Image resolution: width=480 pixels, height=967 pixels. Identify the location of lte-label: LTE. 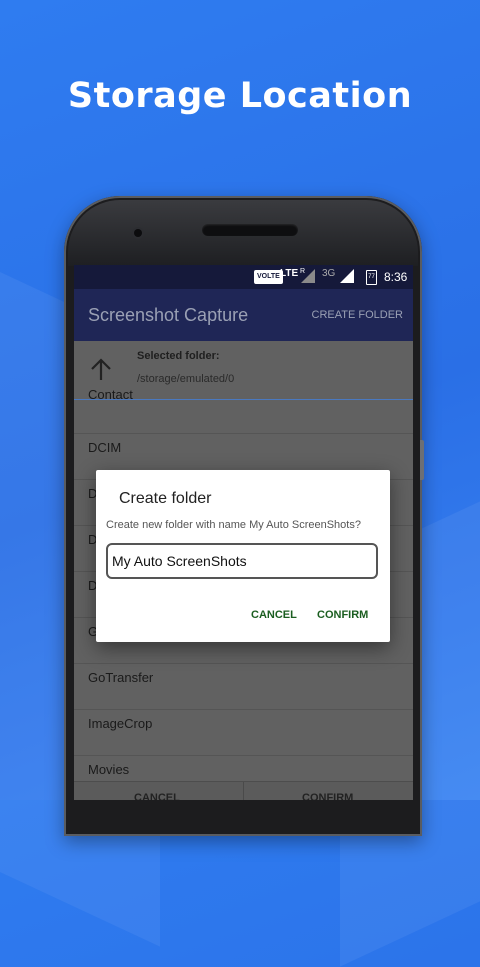
(289, 273).